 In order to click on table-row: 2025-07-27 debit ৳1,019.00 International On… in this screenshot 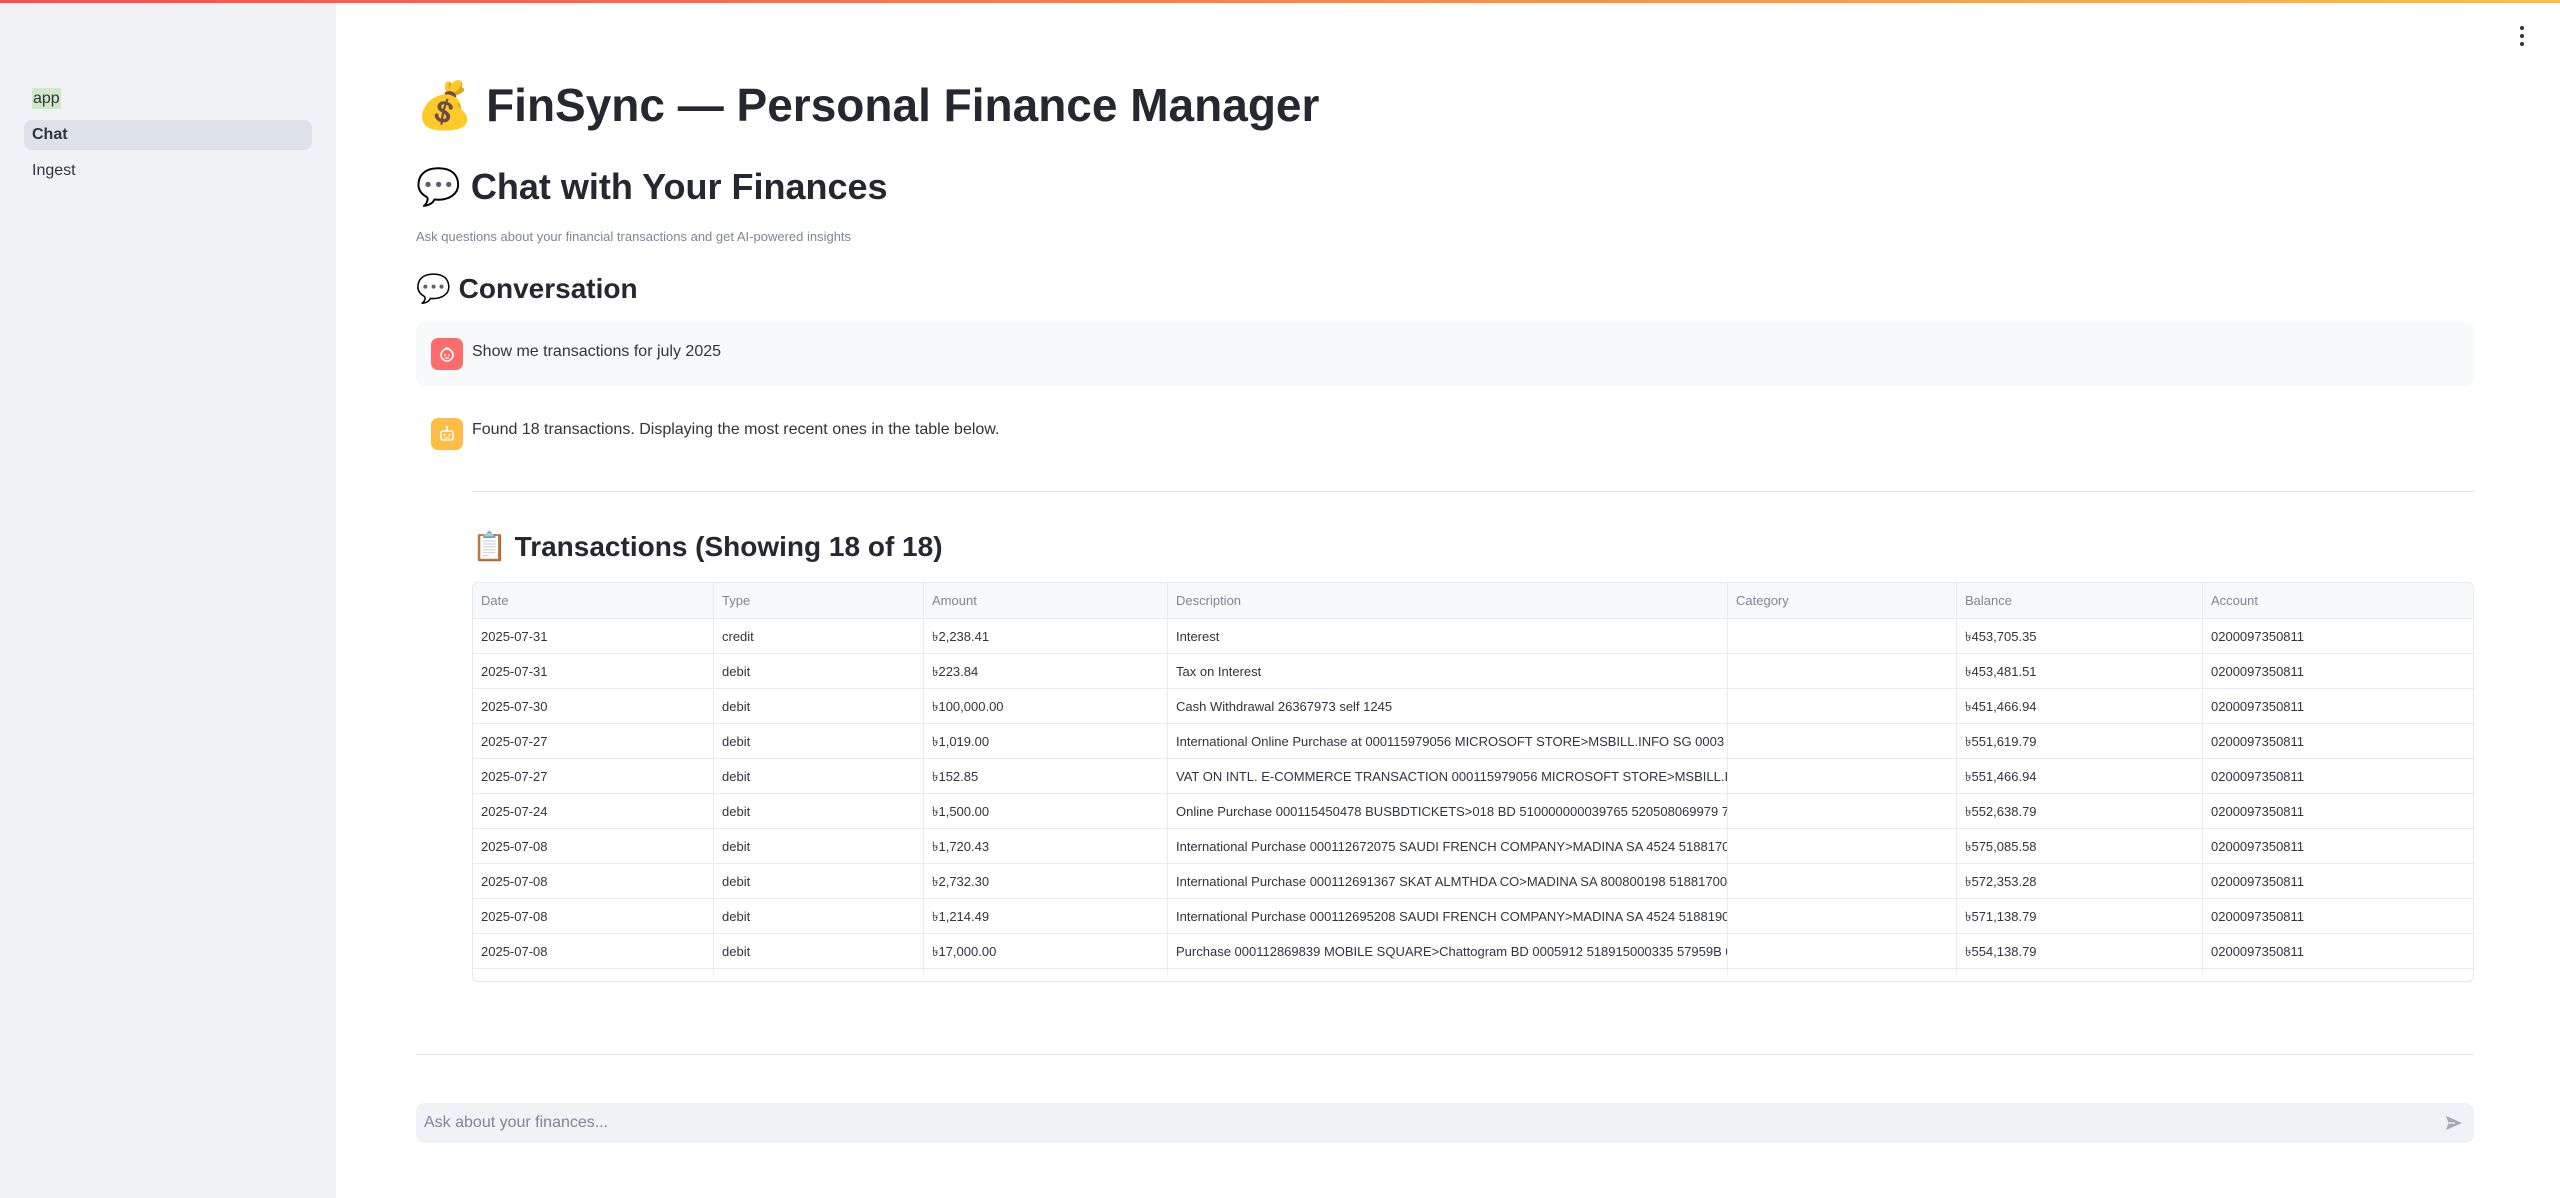, I will do `click(1473, 741)`.